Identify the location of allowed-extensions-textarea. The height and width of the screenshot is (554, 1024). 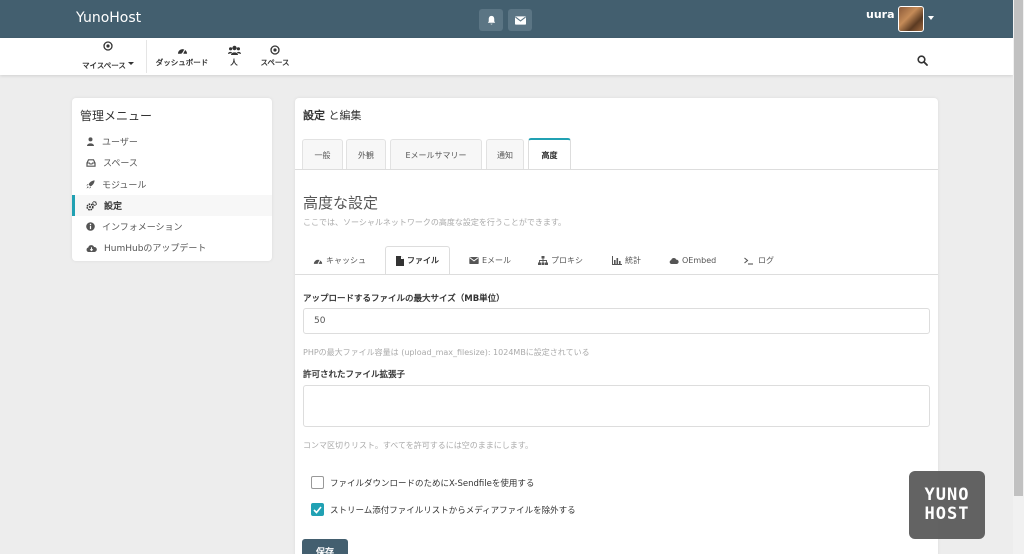
(616, 406).